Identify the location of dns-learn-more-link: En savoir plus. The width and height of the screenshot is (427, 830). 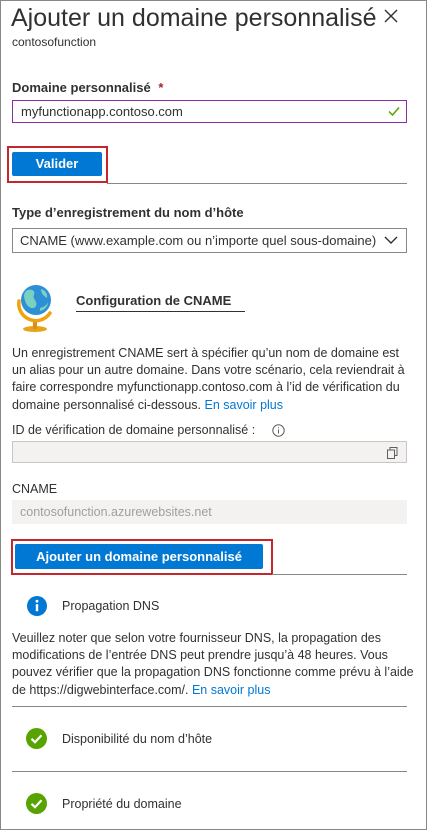
(231, 690).